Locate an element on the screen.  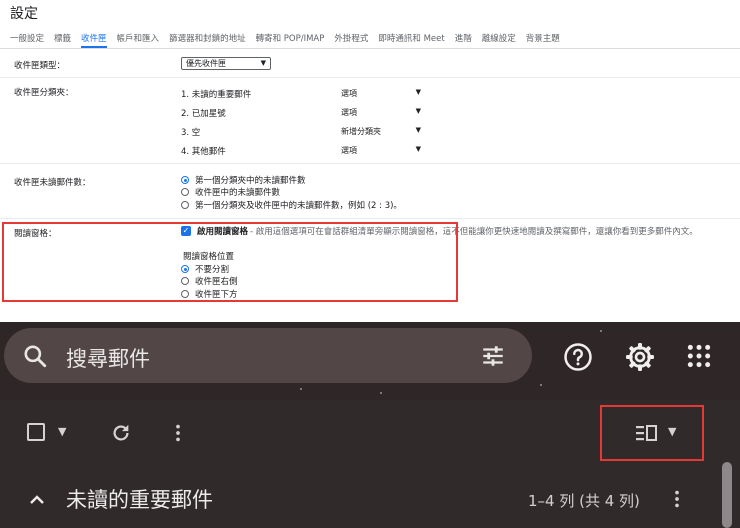
search-icon is located at coordinates (35, 356).